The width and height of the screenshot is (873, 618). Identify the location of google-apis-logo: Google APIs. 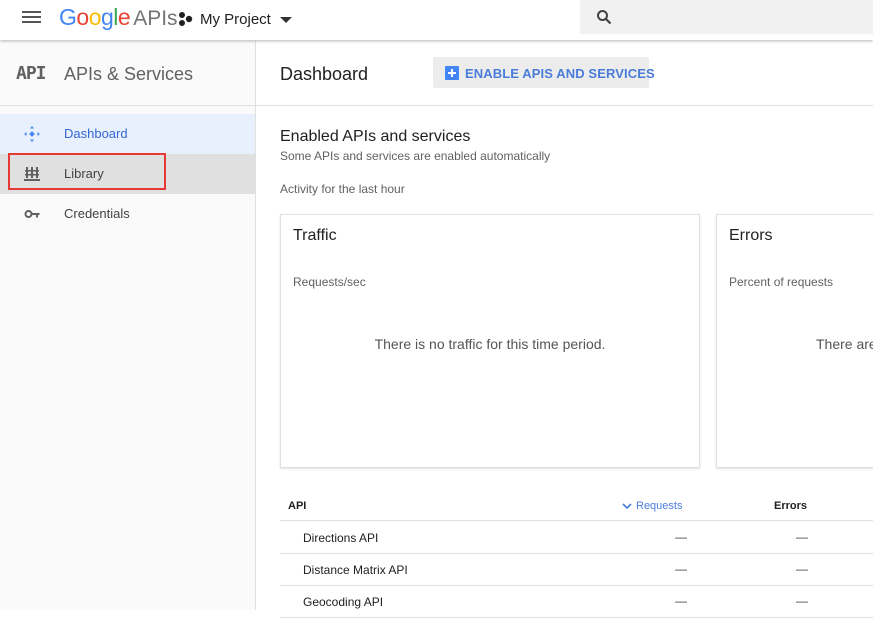
(118, 17).